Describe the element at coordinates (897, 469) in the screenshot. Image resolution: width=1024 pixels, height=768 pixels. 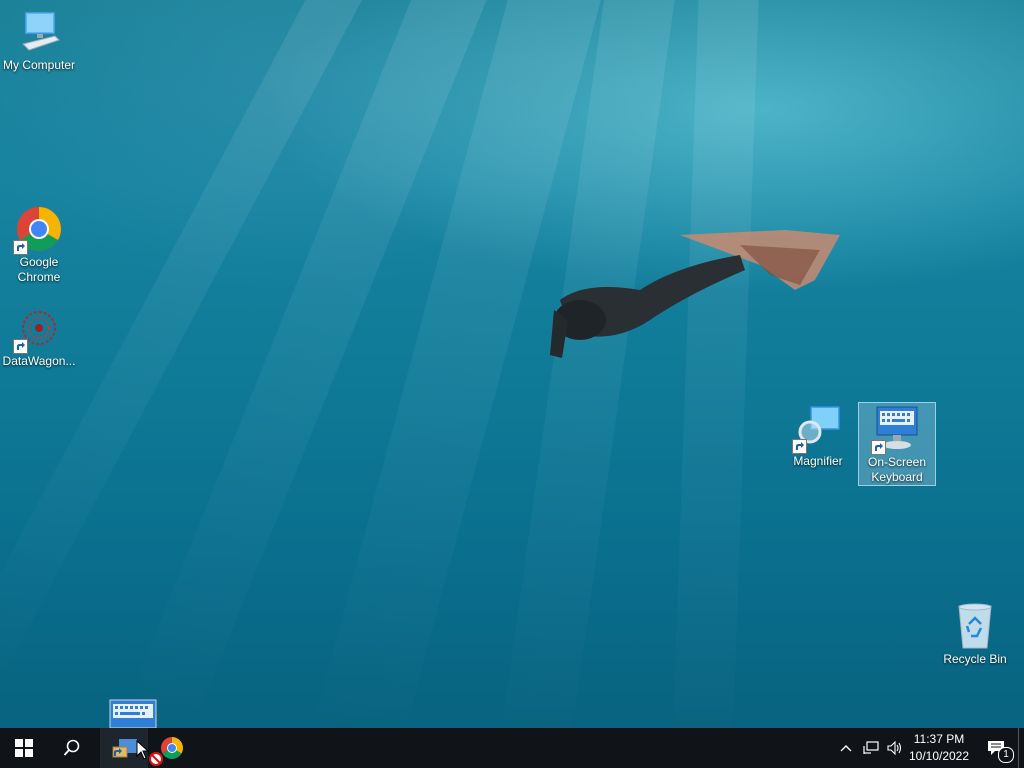
I see `icon-label: On-Screen Keyboard` at that location.